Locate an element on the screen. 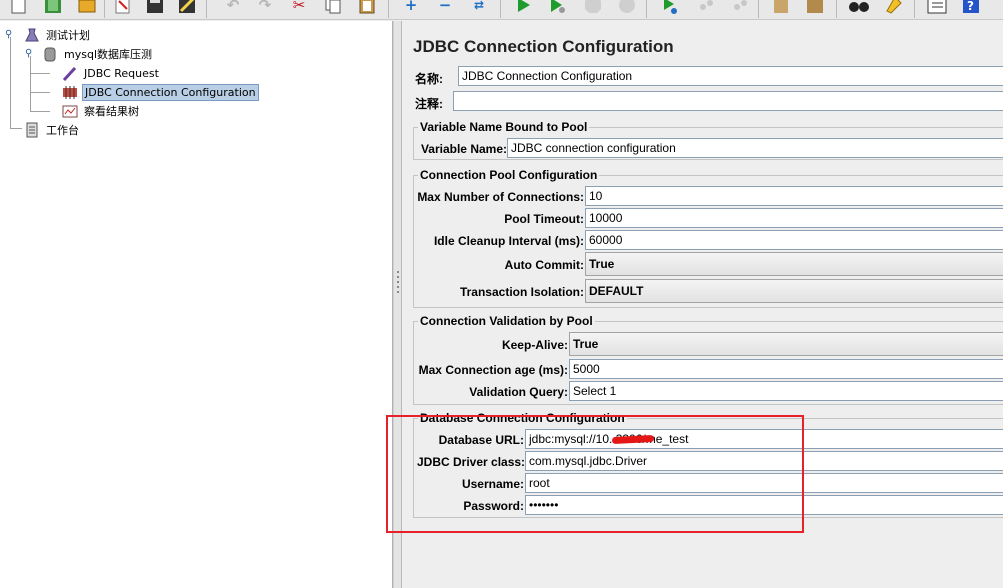 The width and height of the screenshot is (1003, 588). listener-icon is located at coordinates (70, 111).